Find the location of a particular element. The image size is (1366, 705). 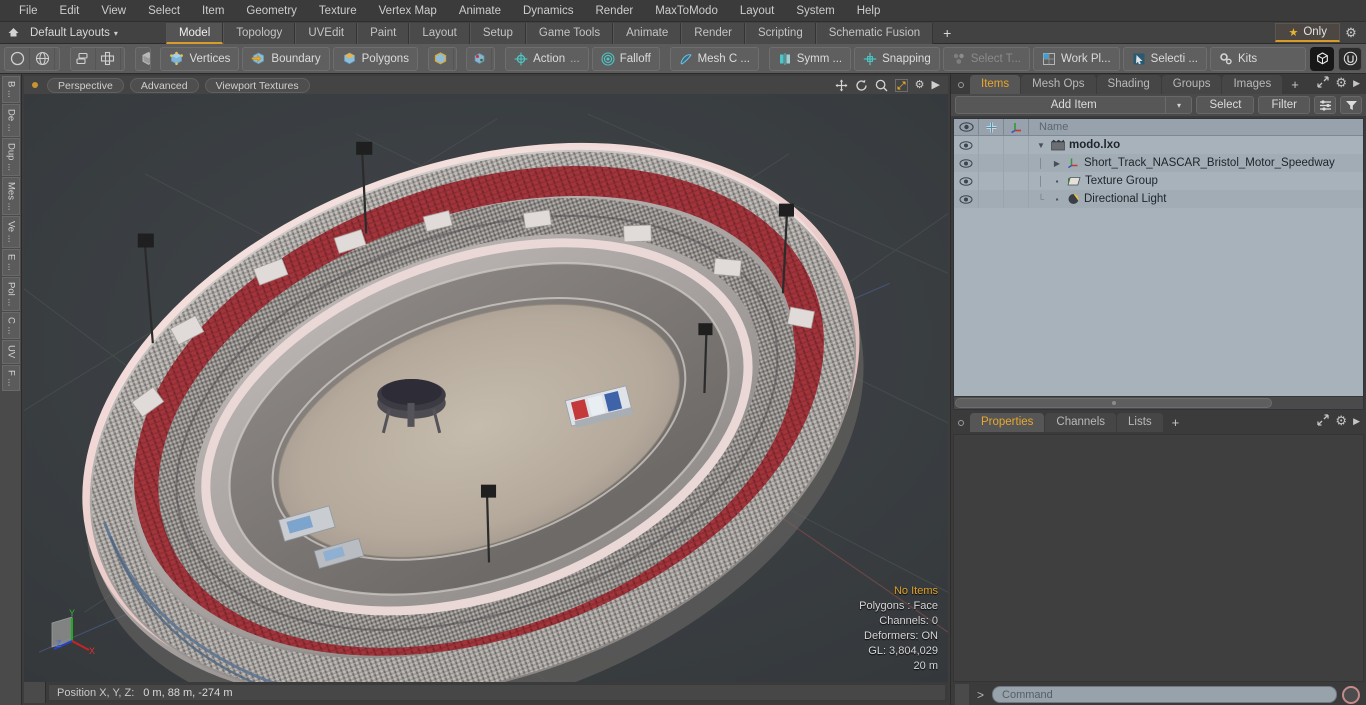

add-tab-button: + is located at coordinates (947, 33).